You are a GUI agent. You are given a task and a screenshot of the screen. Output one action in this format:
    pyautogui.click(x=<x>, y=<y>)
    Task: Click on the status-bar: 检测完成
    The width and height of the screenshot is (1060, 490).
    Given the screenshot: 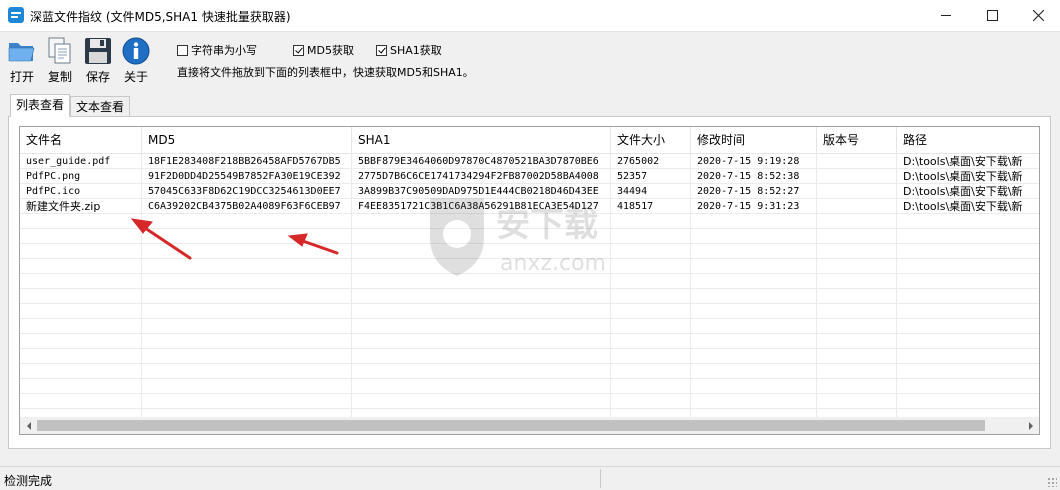 What is the action you would take?
    pyautogui.click(x=530, y=478)
    